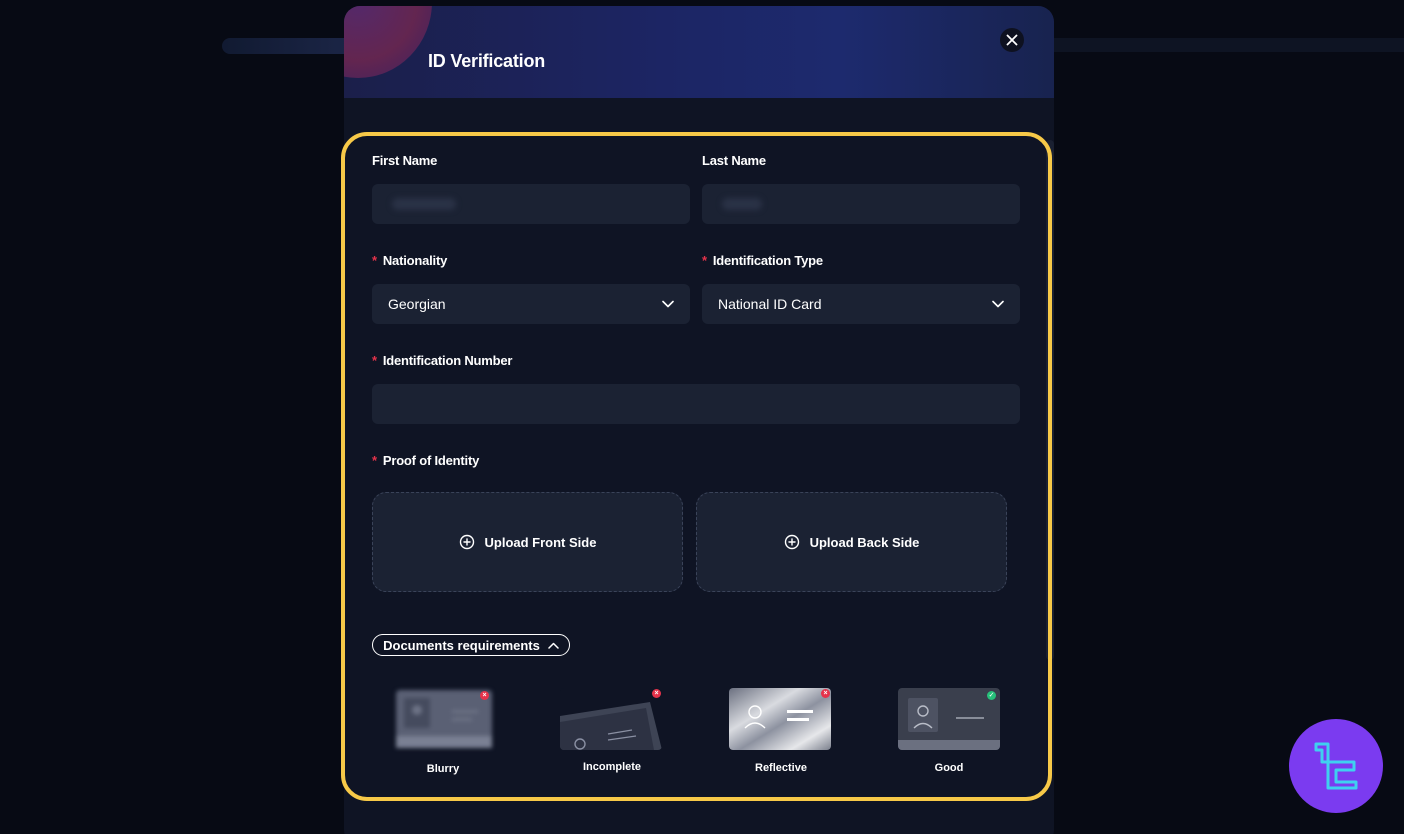  I want to click on sample-reflective: ×, so click(780, 719).